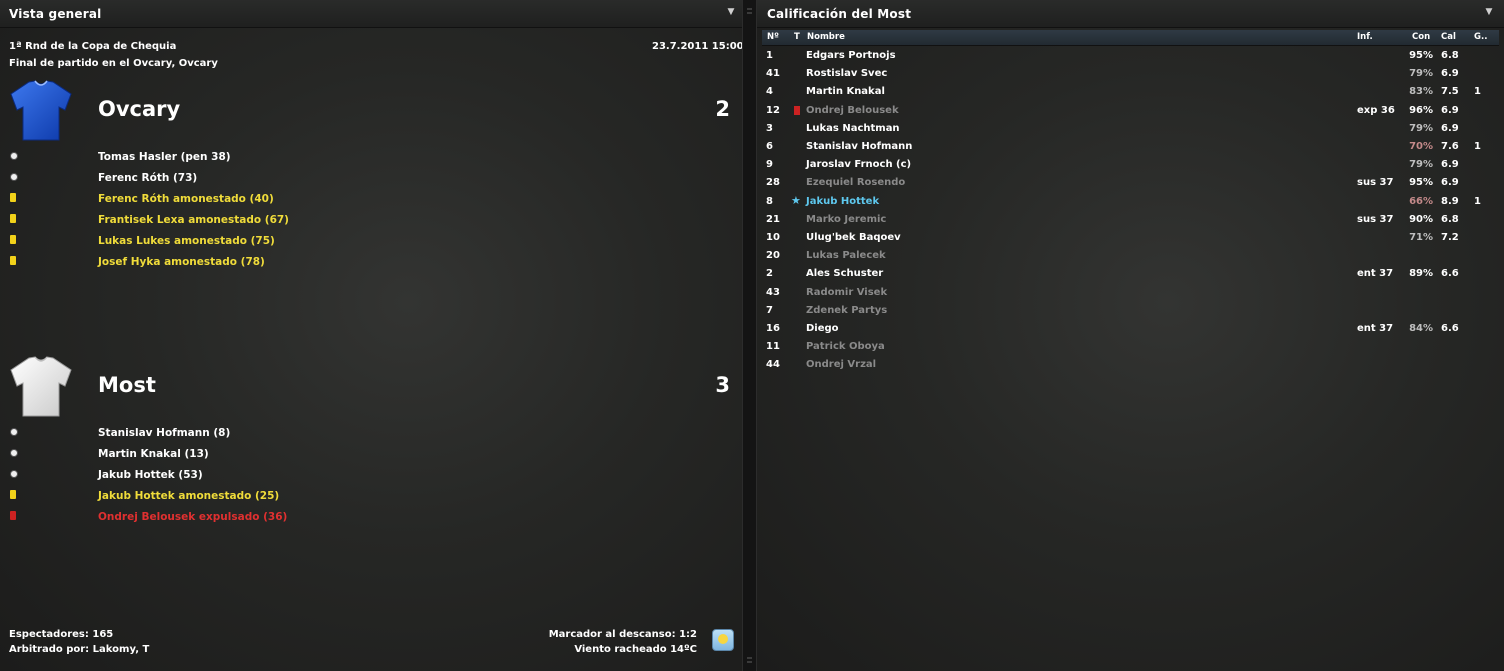 The width and height of the screenshot is (1504, 671). What do you see at coordinates (723, 640) in the screenshot?
I see `sunny-weather-icon` at bounding box center [723, 640].